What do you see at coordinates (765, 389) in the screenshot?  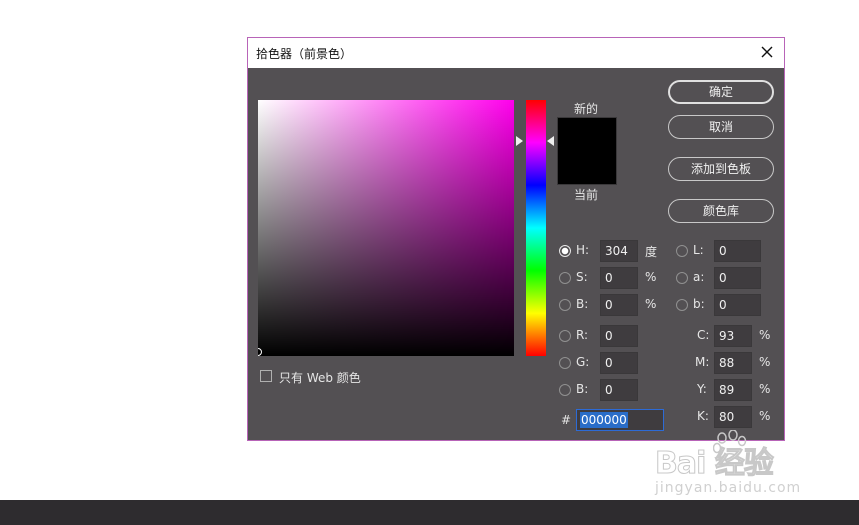 I see `yellow-unit: %` at bounding box center [765, 389].